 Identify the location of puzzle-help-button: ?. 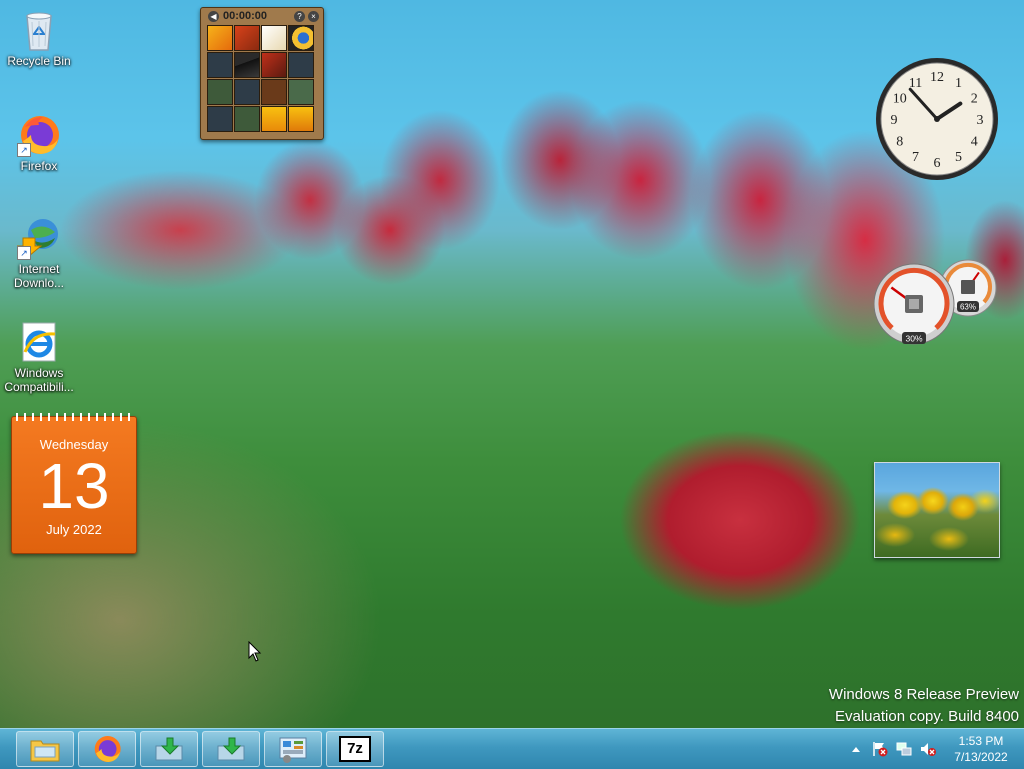
(299, 16).